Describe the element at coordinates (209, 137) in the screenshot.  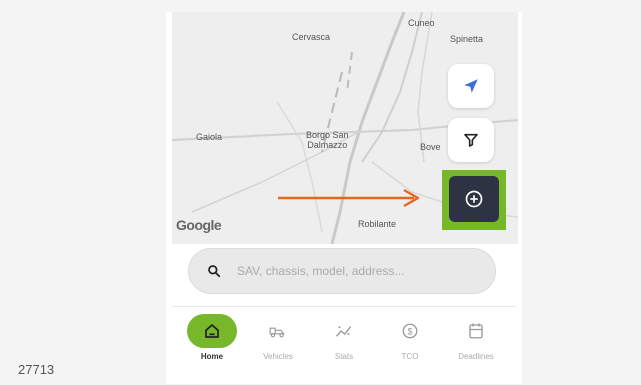
I see `map-label-gaiola: Gaiola` at that location.